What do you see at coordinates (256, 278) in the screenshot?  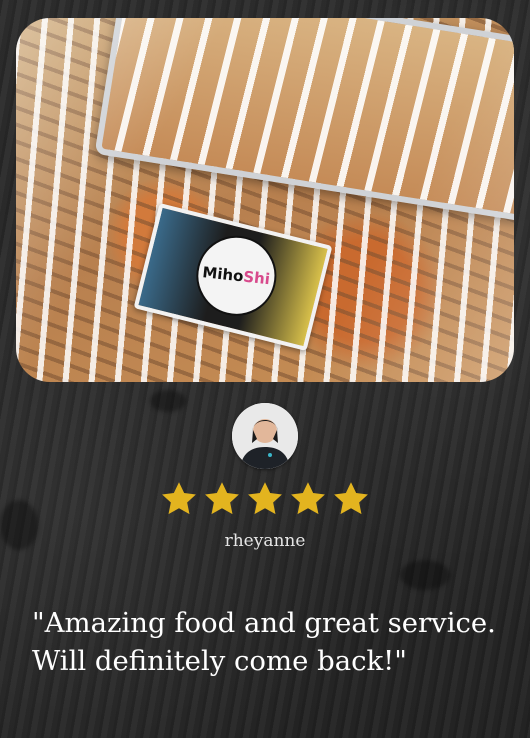 I see `logo-text-accent: Shi` at bounding box center [256, 278].